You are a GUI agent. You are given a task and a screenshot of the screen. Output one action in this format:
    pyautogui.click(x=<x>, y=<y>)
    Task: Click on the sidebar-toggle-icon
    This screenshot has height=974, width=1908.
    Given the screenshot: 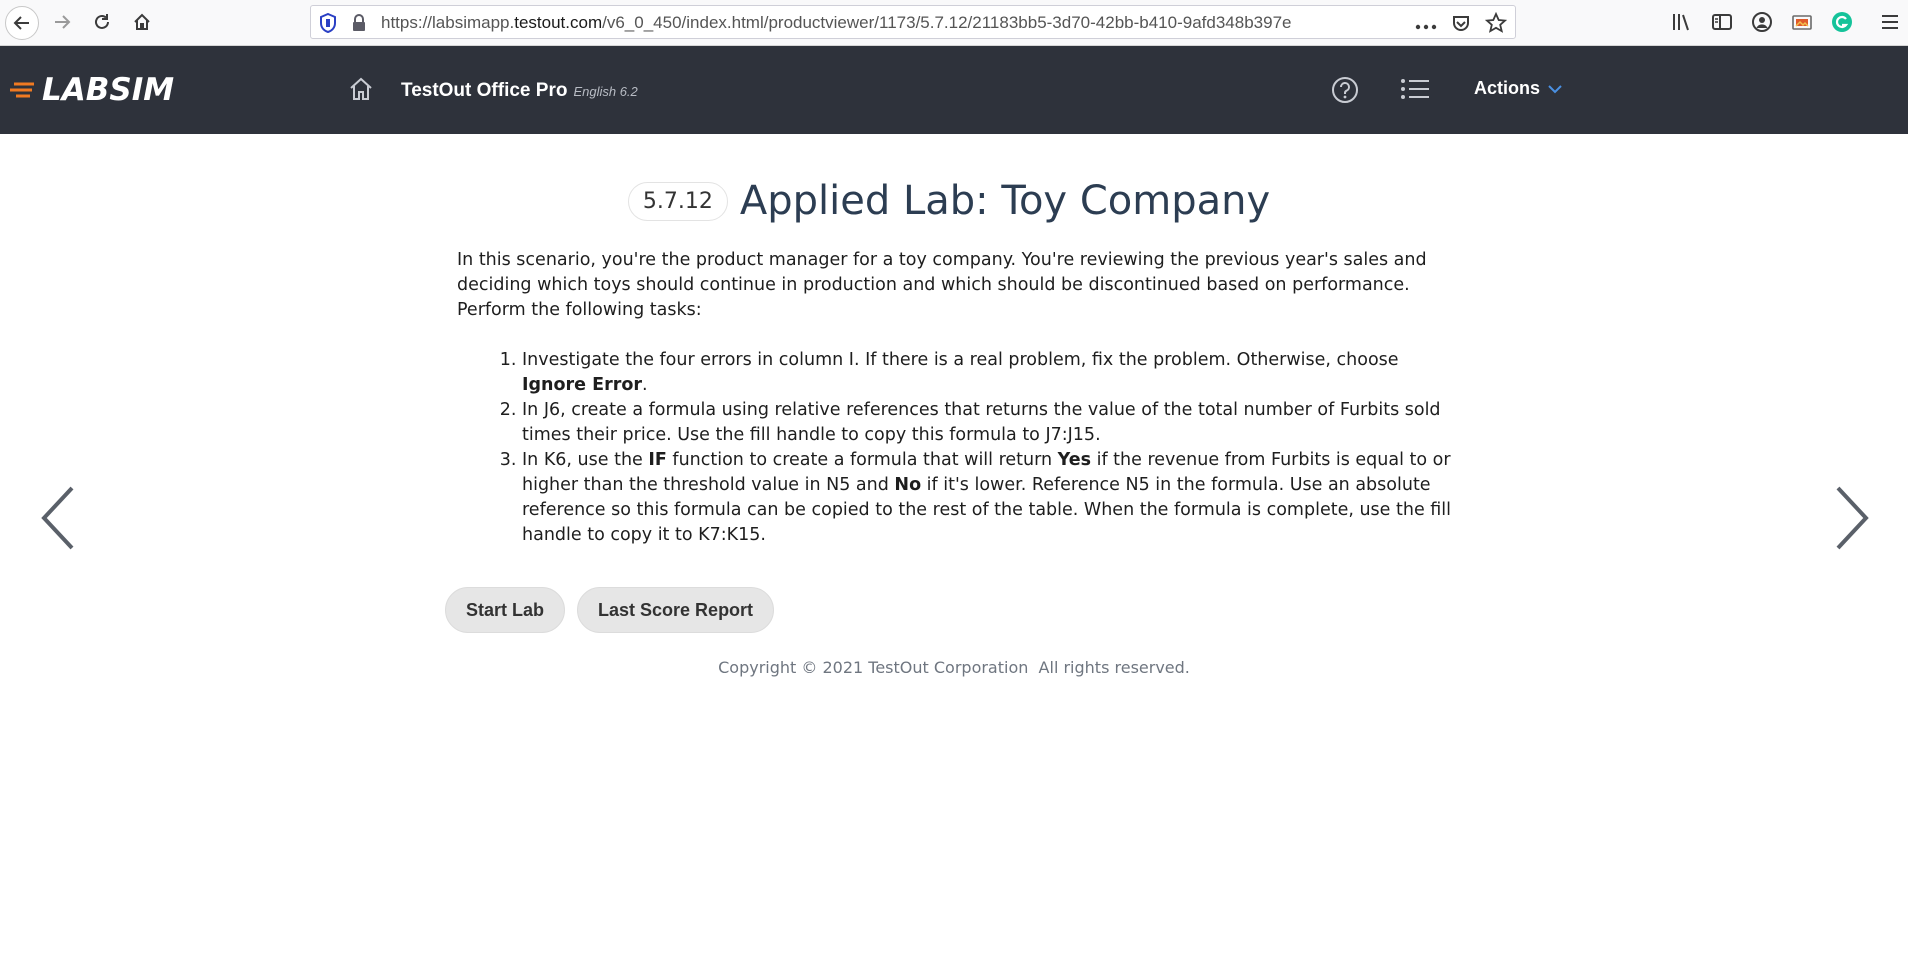 What is the action you would take?
    pyautogui.click(x=1722, y=22)
    